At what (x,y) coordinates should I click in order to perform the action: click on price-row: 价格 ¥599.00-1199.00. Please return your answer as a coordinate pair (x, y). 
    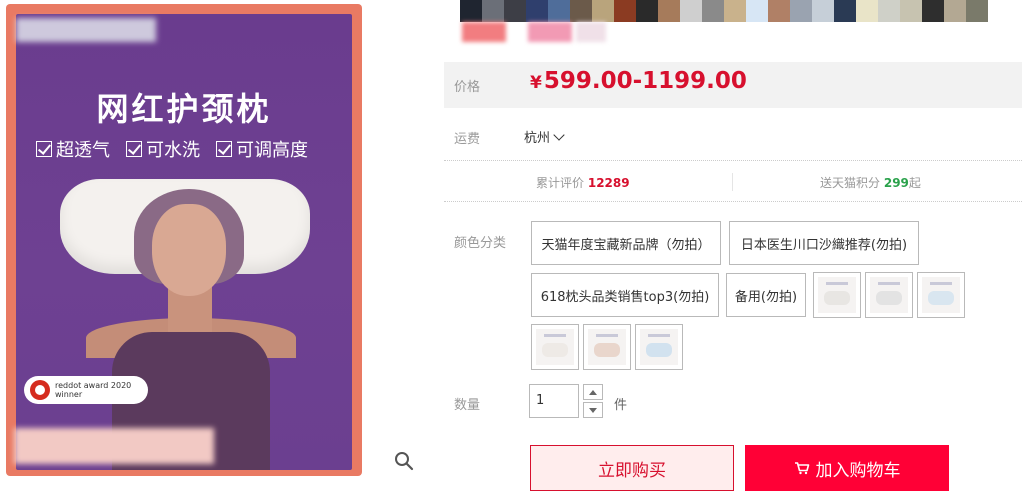
    Looking at the image, I should click on (733, 85).